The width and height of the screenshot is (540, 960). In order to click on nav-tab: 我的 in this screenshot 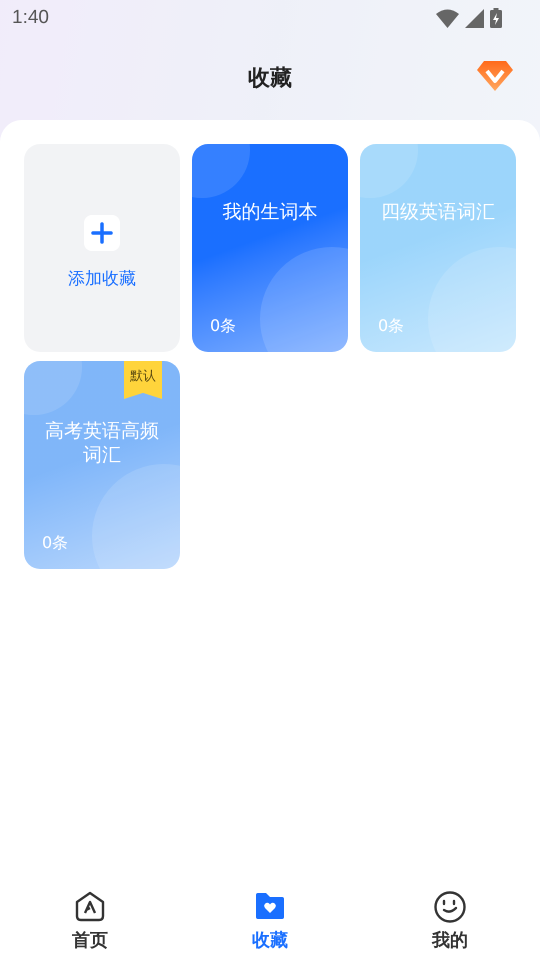, I will do `click(450, 915)`.